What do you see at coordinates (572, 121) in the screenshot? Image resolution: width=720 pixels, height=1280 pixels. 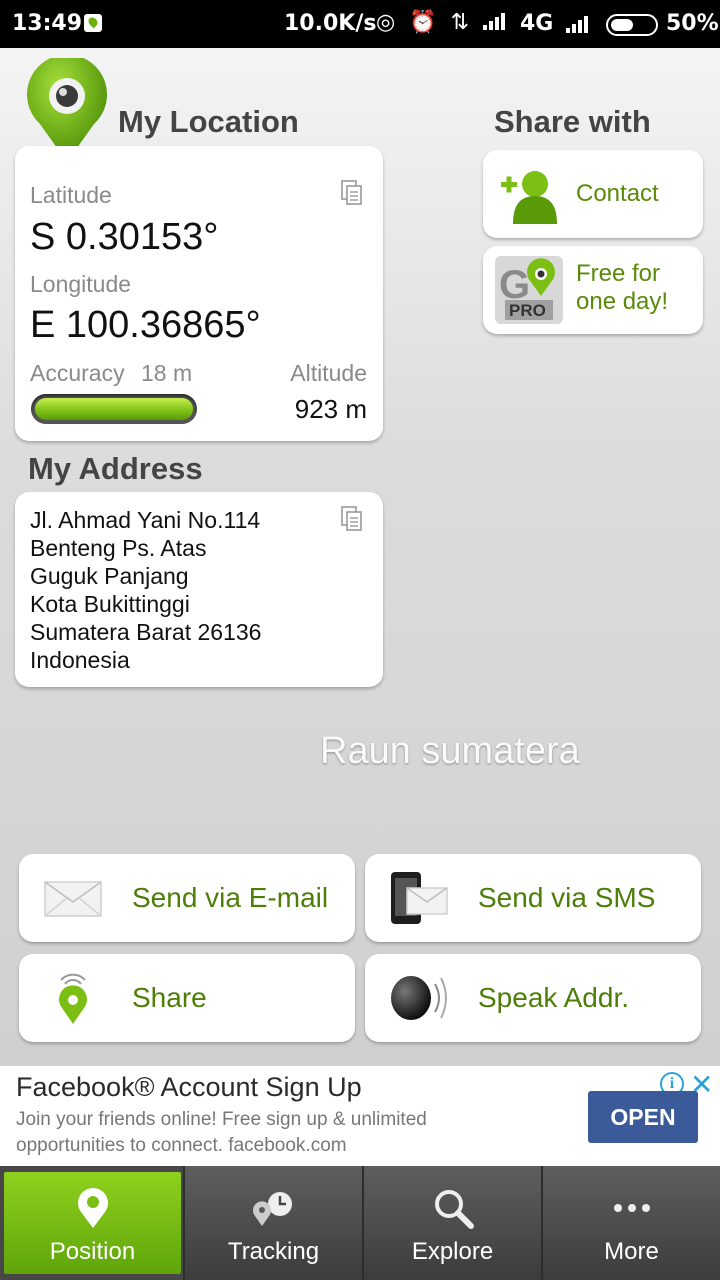 I see `share-with-title: Share with` at bounding box center [572, 121].